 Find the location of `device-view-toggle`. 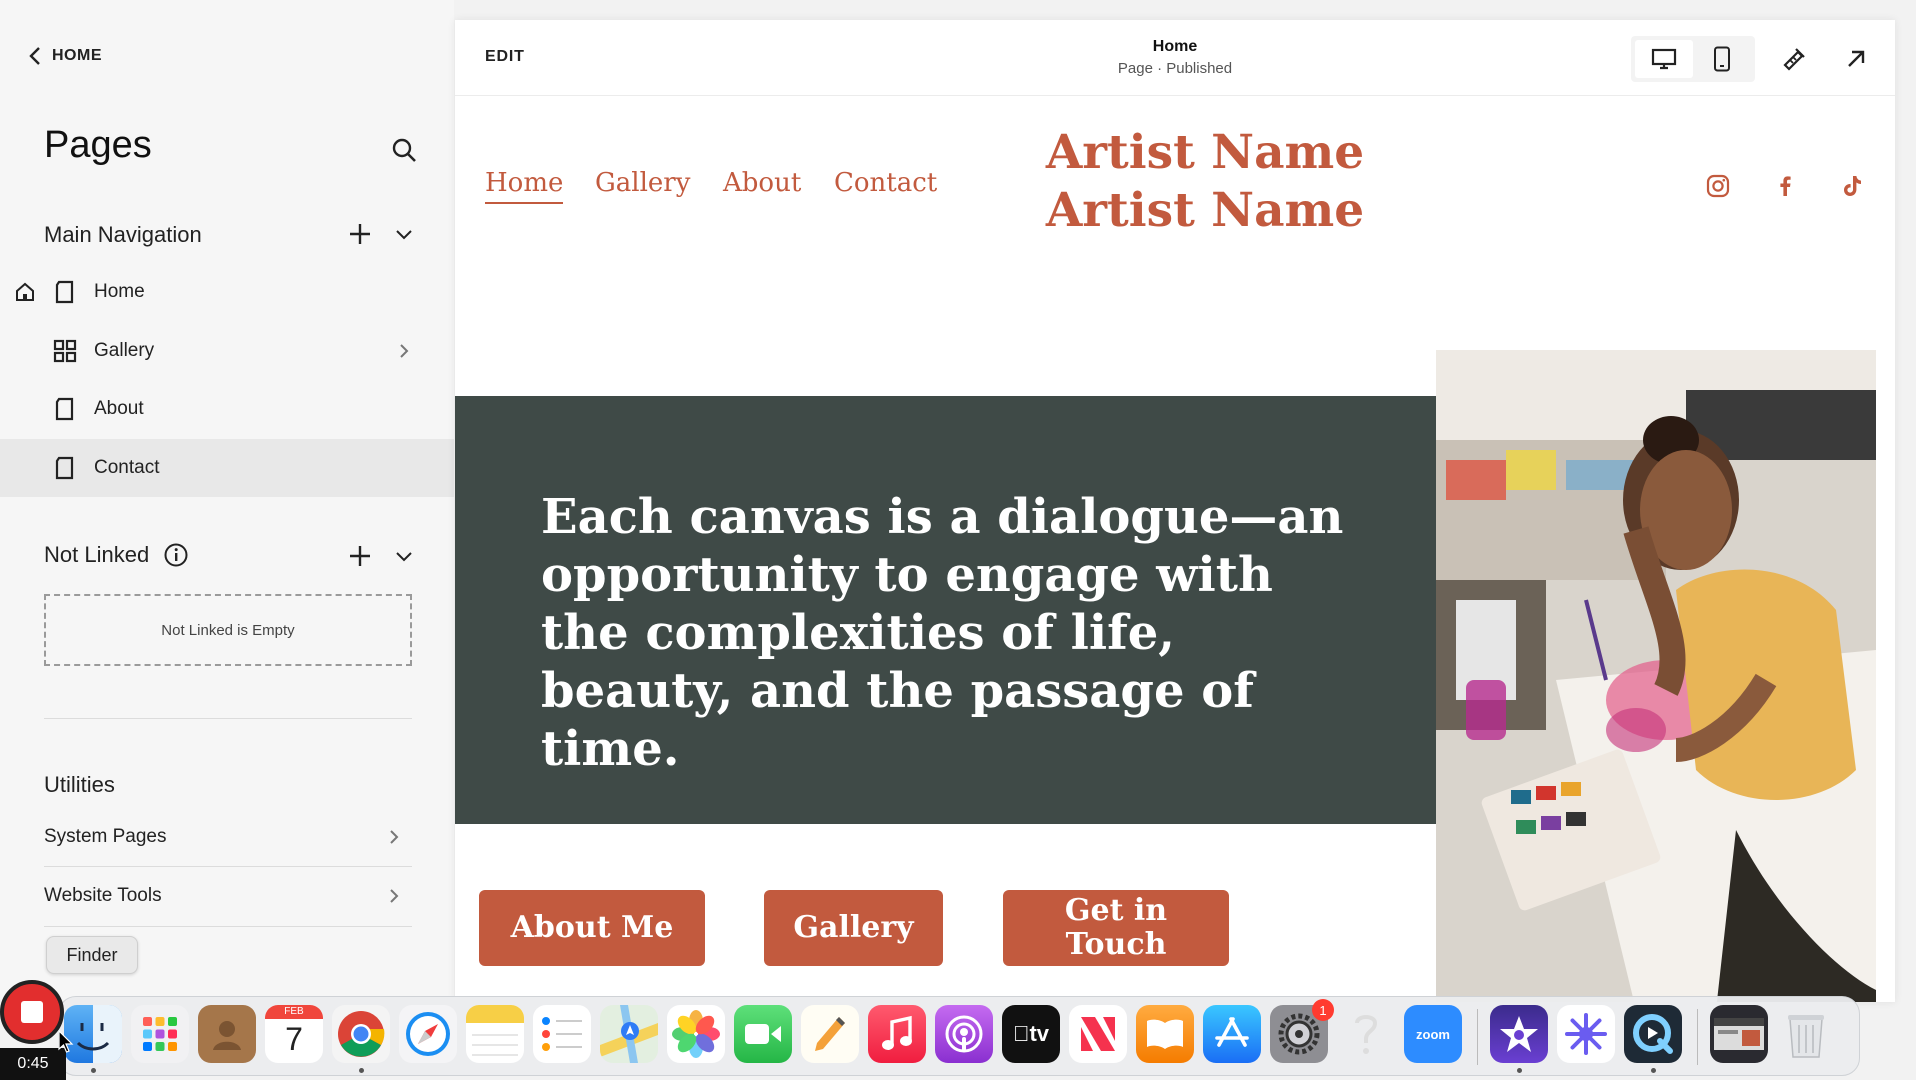

device-view-toggle is located at coordinates (1693, 59).